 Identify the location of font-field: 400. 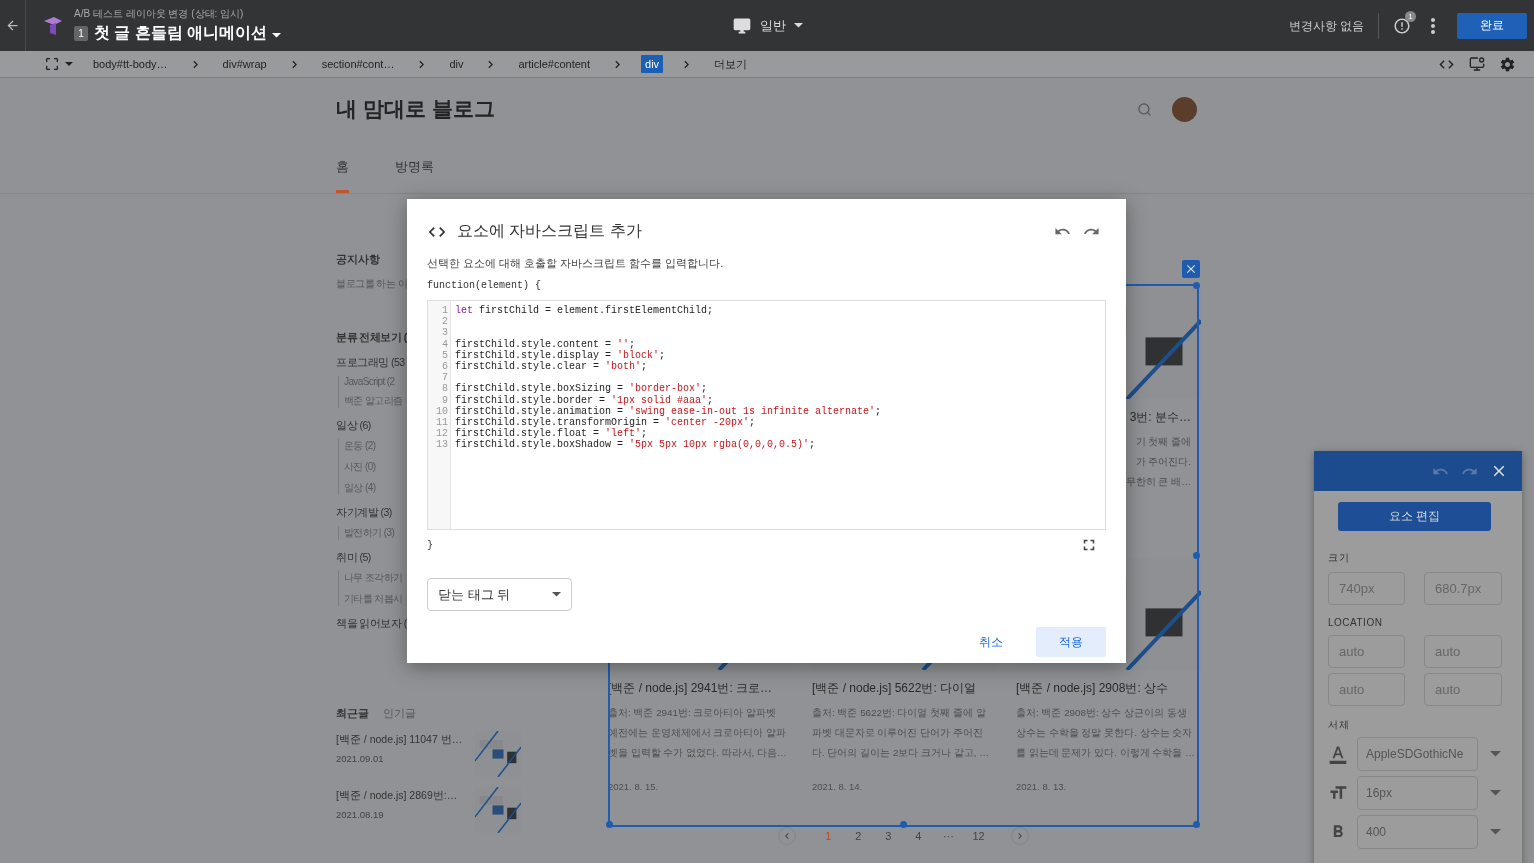
(1417, 832).